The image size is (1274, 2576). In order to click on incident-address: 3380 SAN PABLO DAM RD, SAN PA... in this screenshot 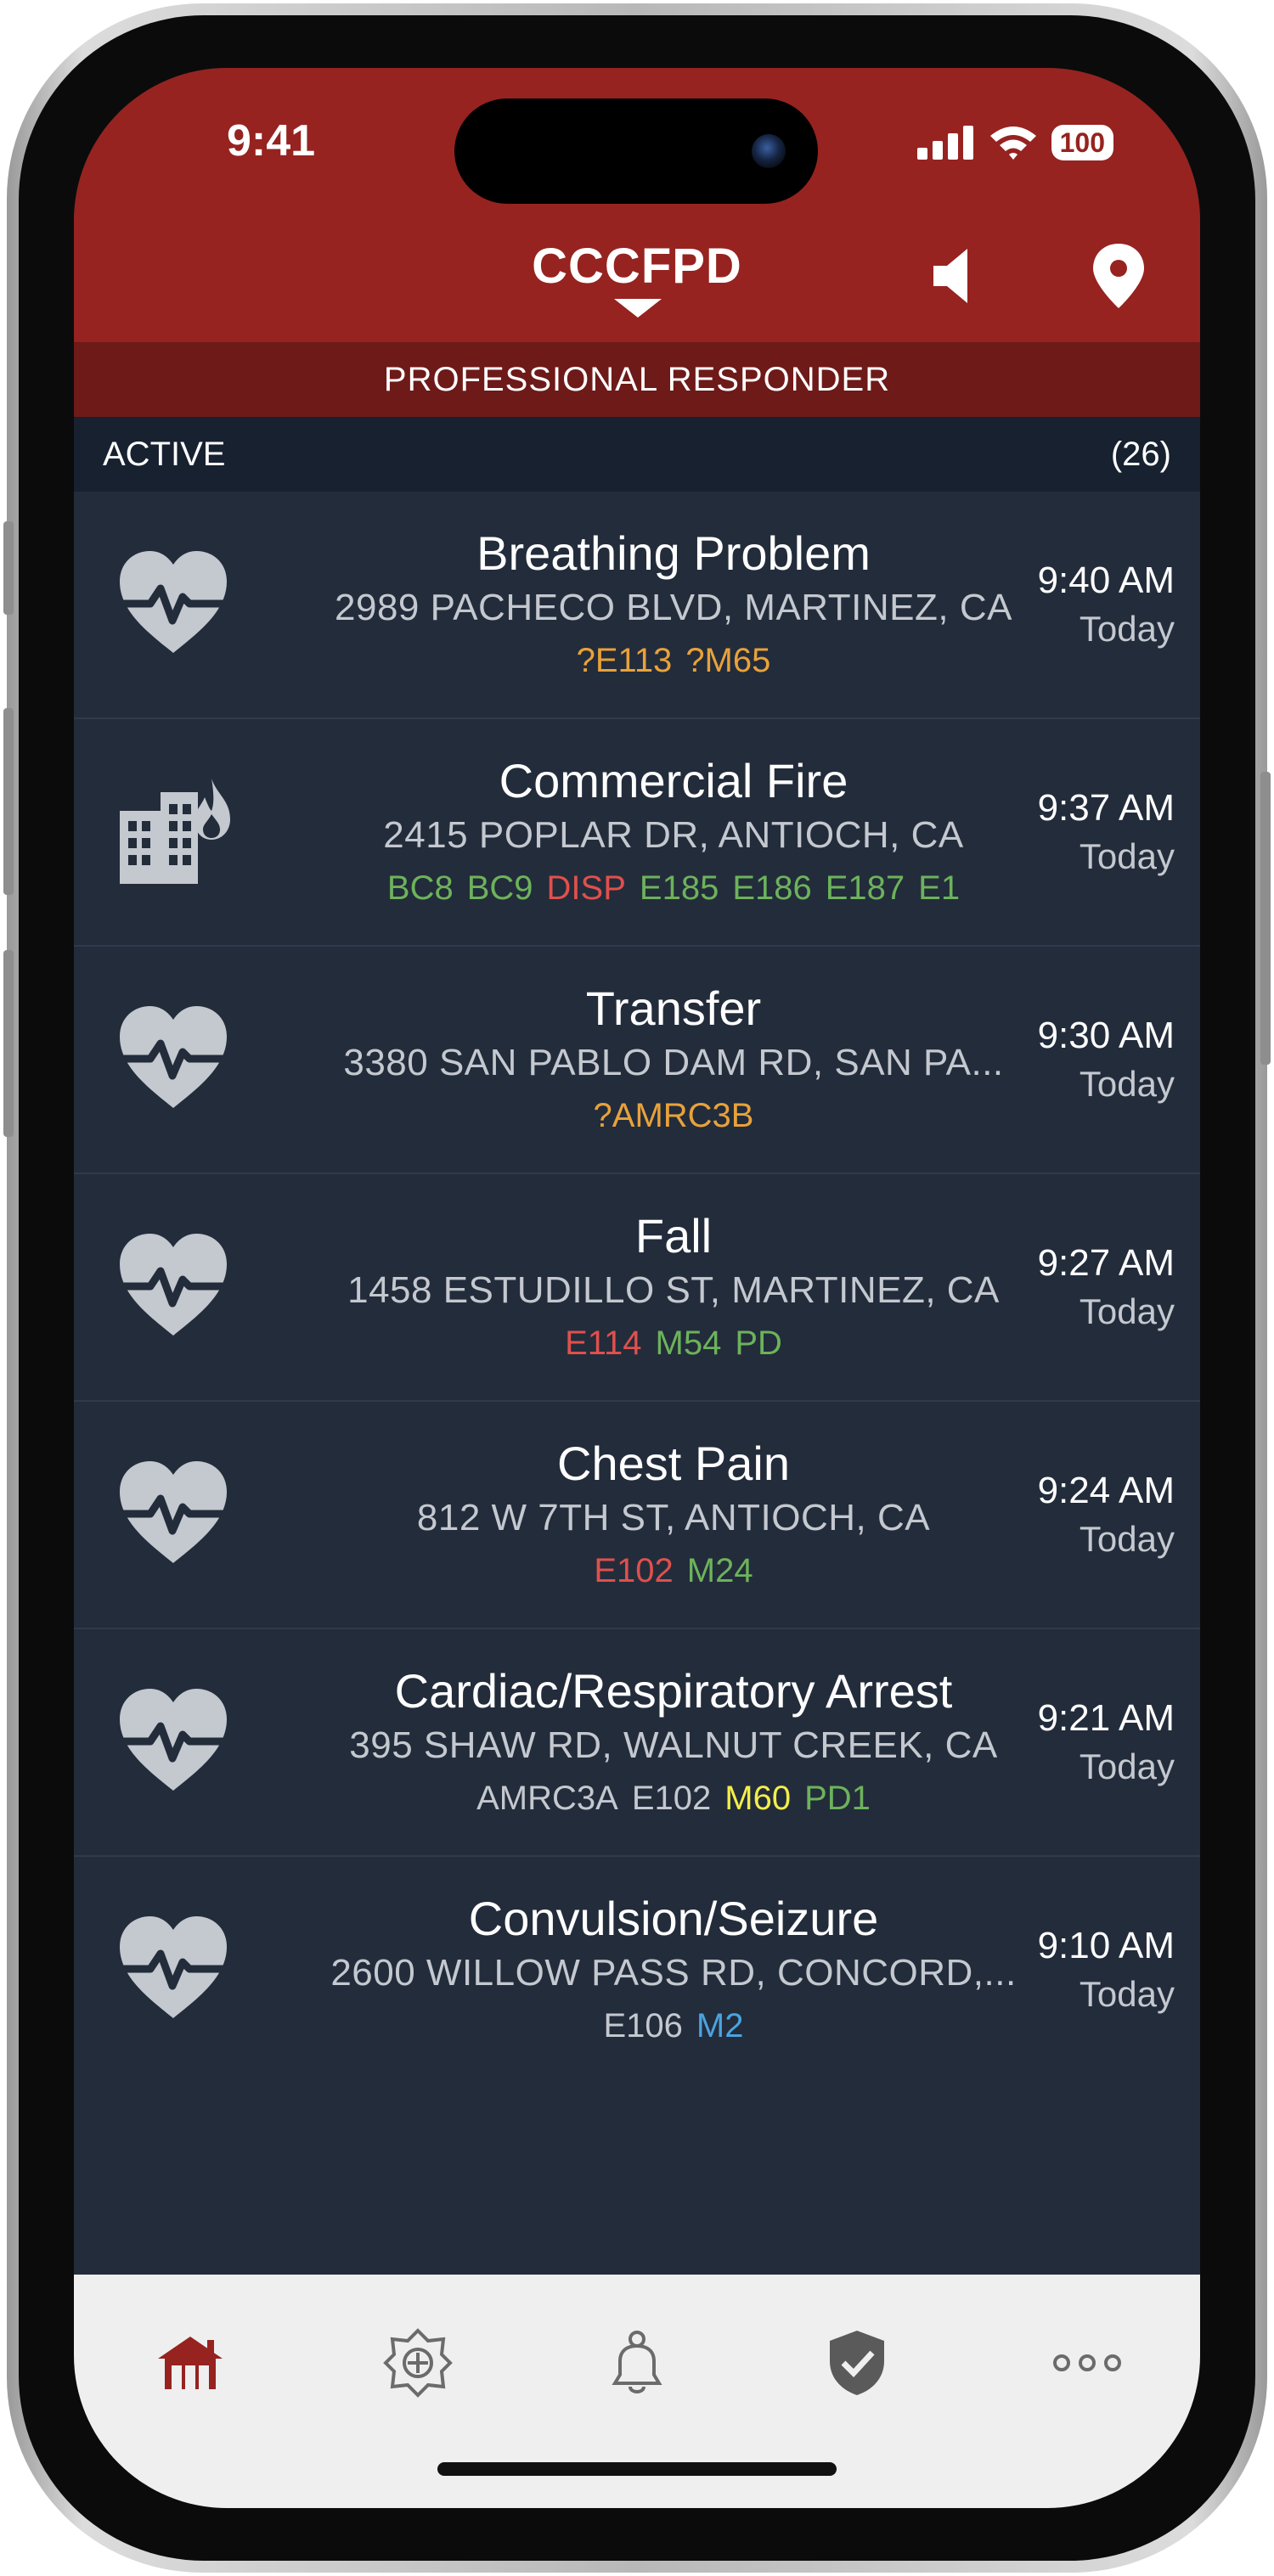, I will do `click(673, 1062)`.